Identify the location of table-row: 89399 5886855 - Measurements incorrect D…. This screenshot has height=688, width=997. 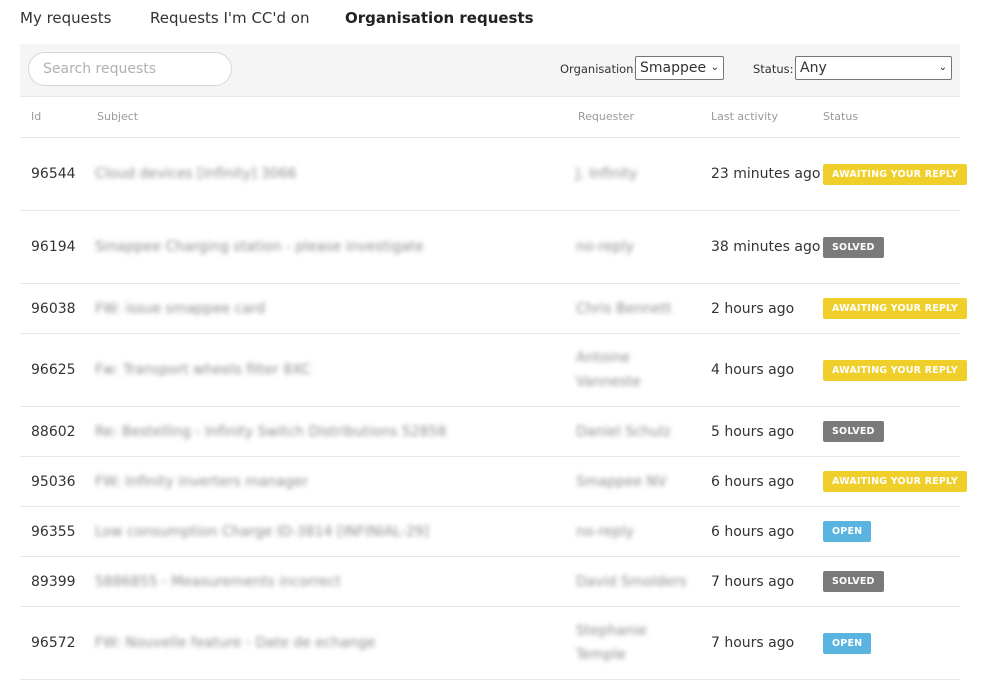
(490, 582).